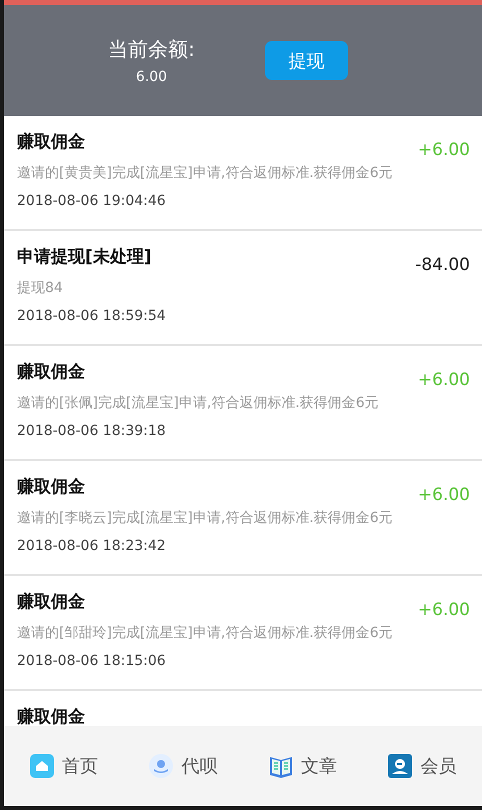 This screenshot has width=482, height=810. What do you see at coordinates (85, 257) in the screenshot?
I see `record-title: 申请提现[未处理]` at bounding box center [85, 257].